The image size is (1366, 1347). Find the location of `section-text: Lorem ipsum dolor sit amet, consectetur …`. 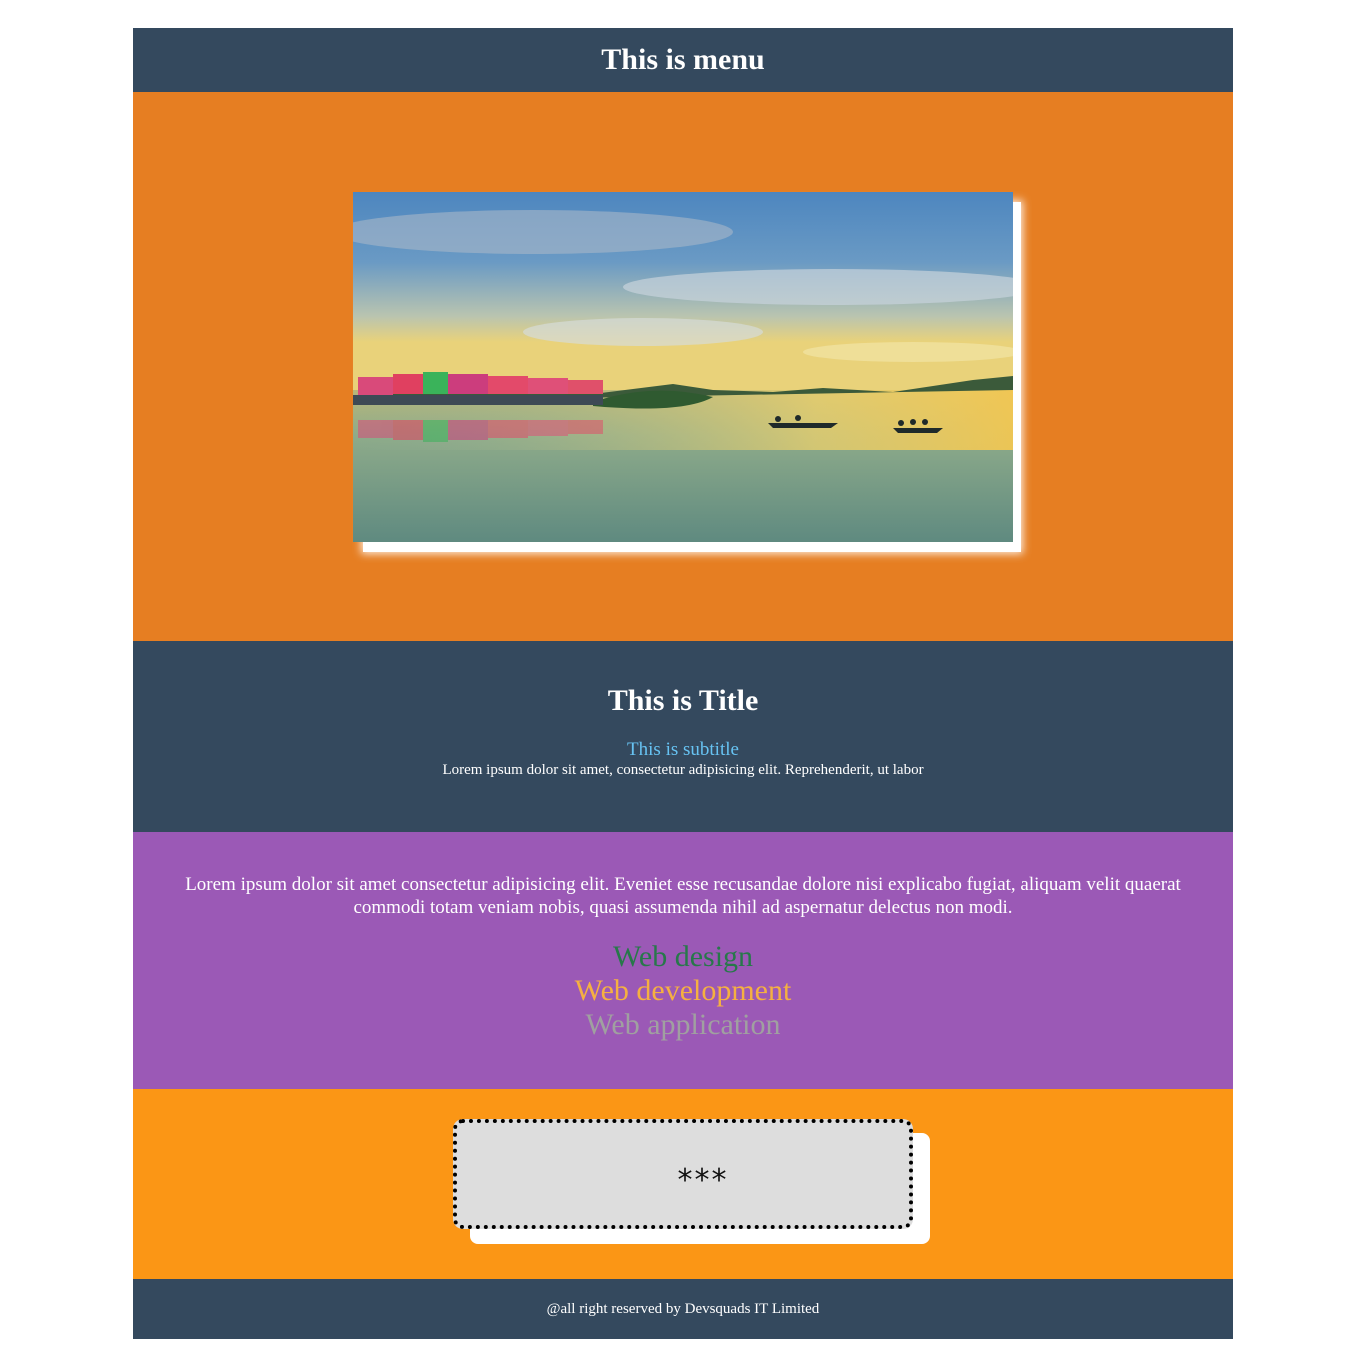

section-text: Lorem ipsum dolor sit amet, consectetur … is located at coordinates (683, 770).